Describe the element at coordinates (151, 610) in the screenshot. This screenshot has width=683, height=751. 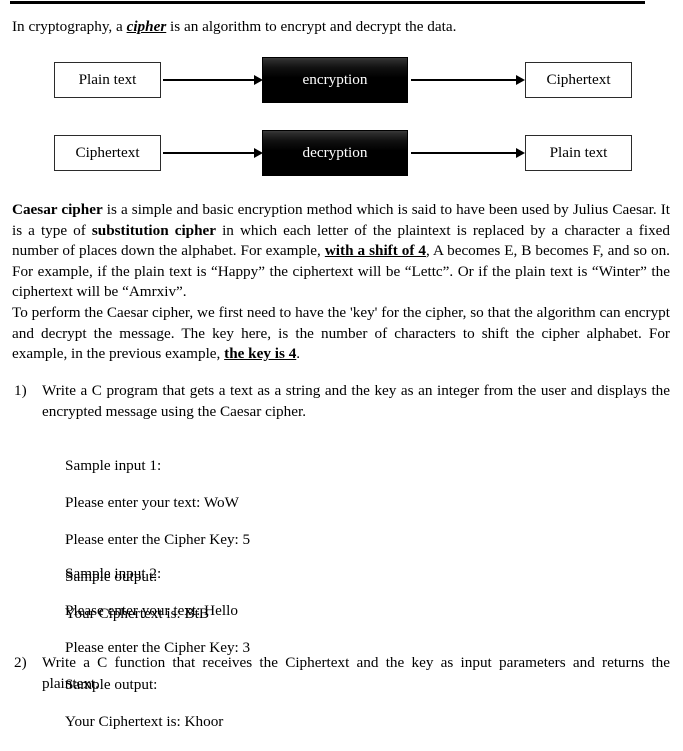
I see `sample-2-prompt-text: Please enter your text: Hello` at that location.